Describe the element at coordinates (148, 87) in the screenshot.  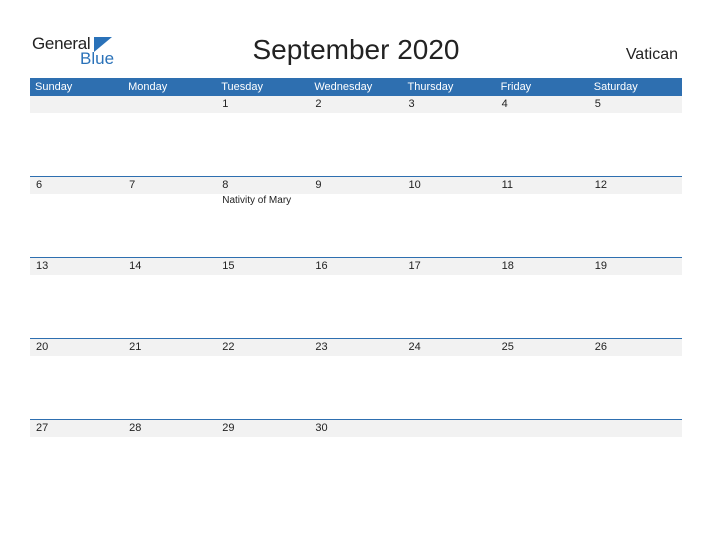
I see `weekday-monday: Monday` at that location.